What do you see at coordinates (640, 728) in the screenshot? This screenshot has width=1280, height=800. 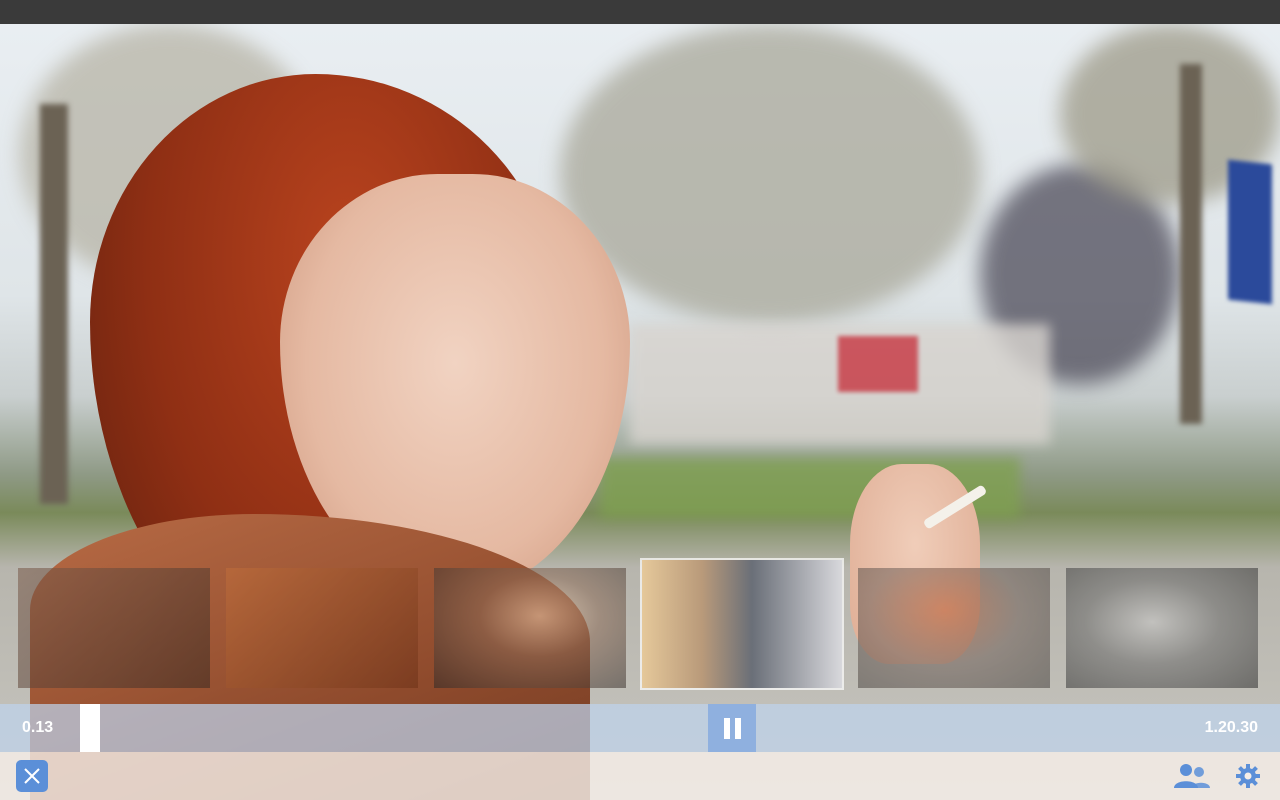 I see `progress-bar: 0.13 1.20.30` at bounding box center [640, 728].